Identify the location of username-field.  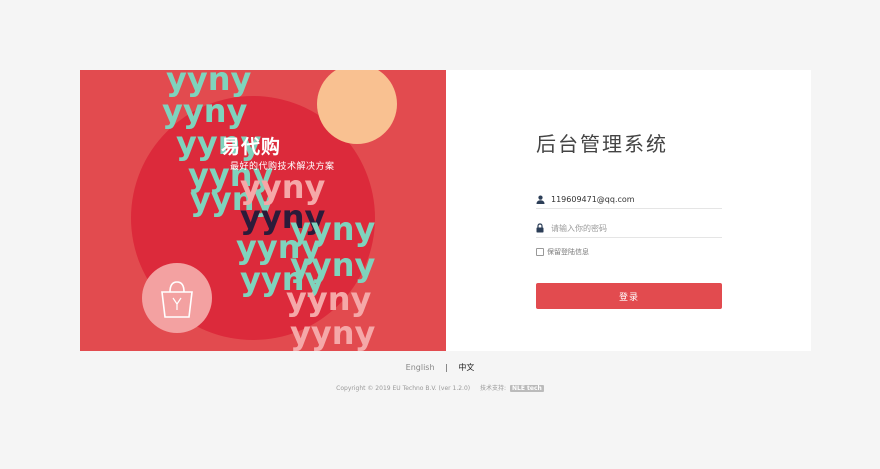
(629, 199).